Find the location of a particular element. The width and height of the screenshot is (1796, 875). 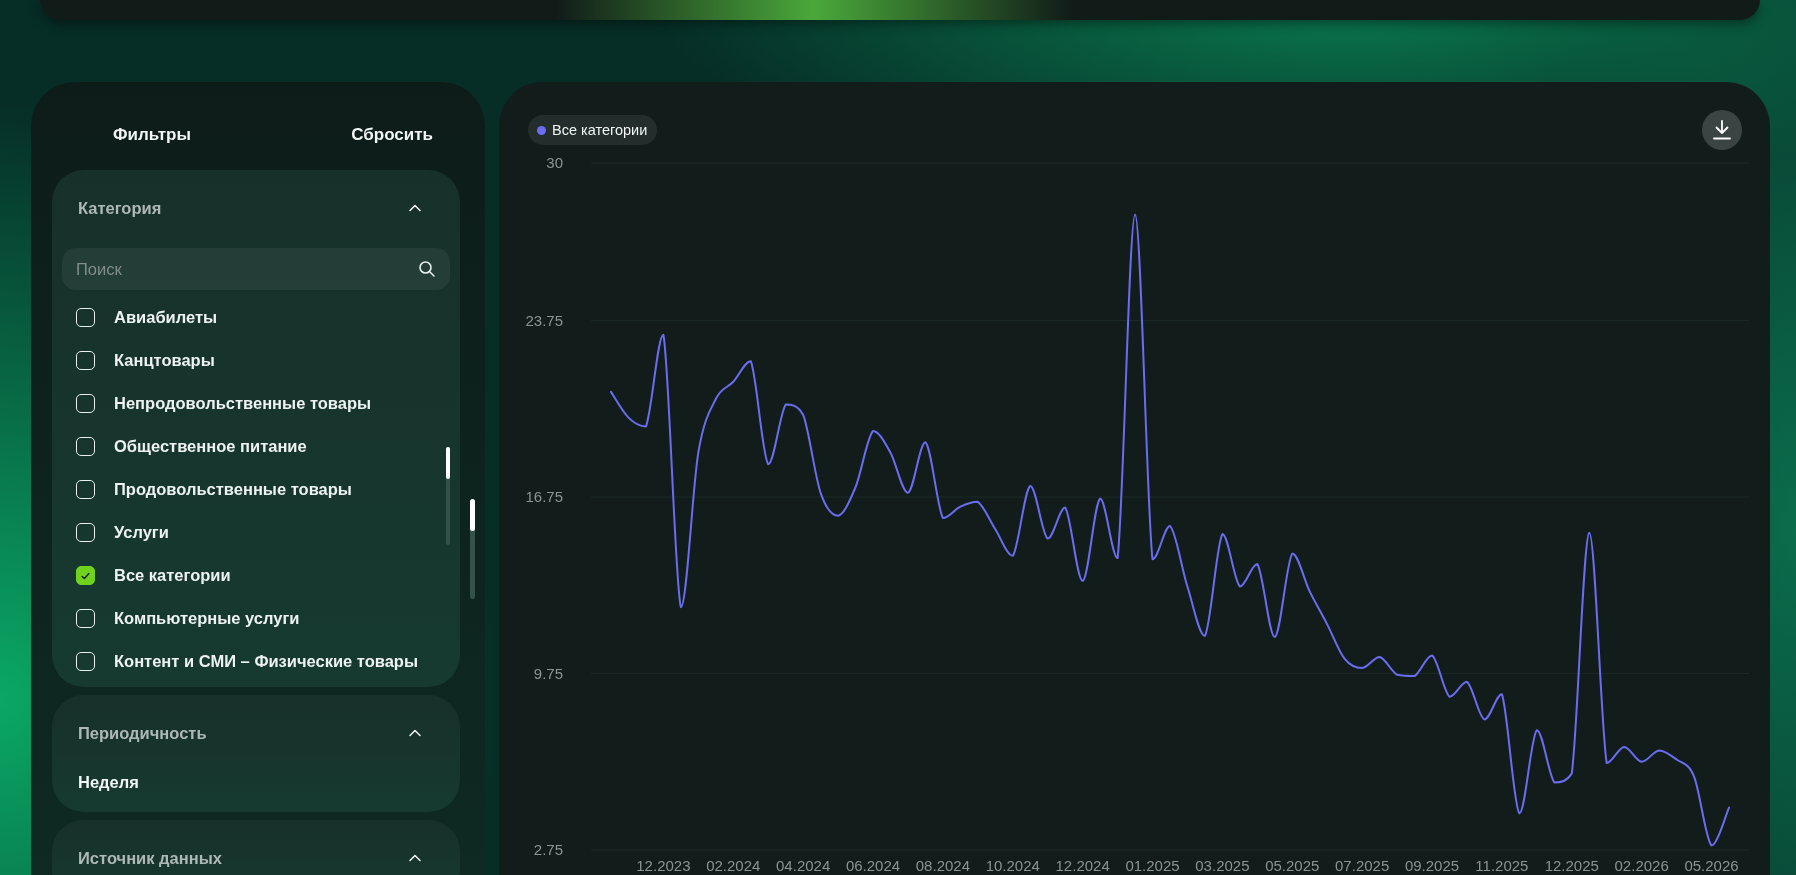

x-axis-label: 03.2025 is located at coordinates (1222, 865).